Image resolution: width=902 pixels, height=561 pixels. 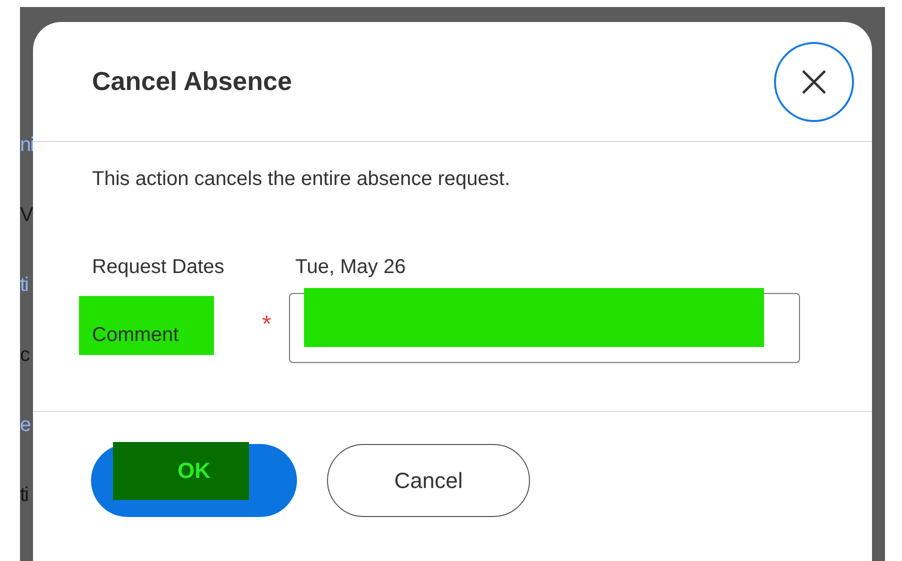 What do you see at coordinates (25, 355) in the screenshot?
I see `background-text: c` at bounding box center [25, 355].